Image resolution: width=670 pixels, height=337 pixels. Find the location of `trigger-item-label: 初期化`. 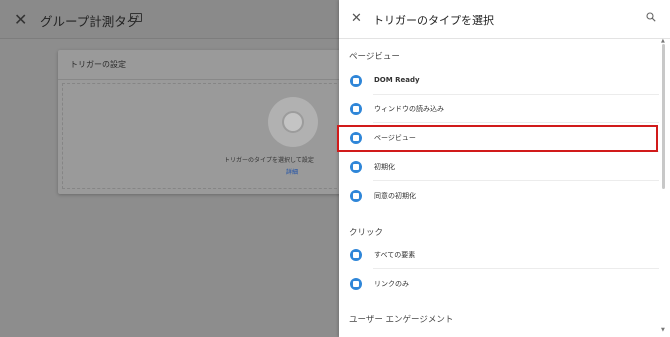

trigger-item-label: 初期化 is located at coordinates (384, 167).